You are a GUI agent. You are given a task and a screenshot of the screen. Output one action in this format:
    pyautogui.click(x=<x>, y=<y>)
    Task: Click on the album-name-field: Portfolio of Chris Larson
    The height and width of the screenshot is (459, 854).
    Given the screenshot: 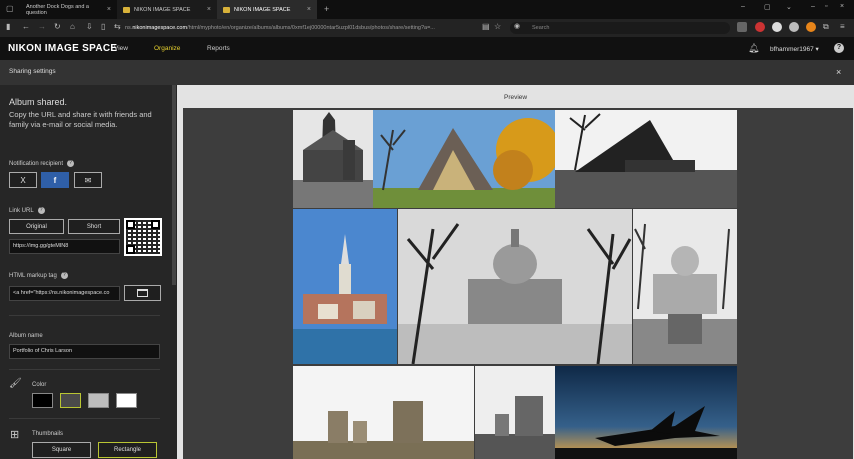 What is the action you would take?
    pyautogui.click(x=84, y=351)
    